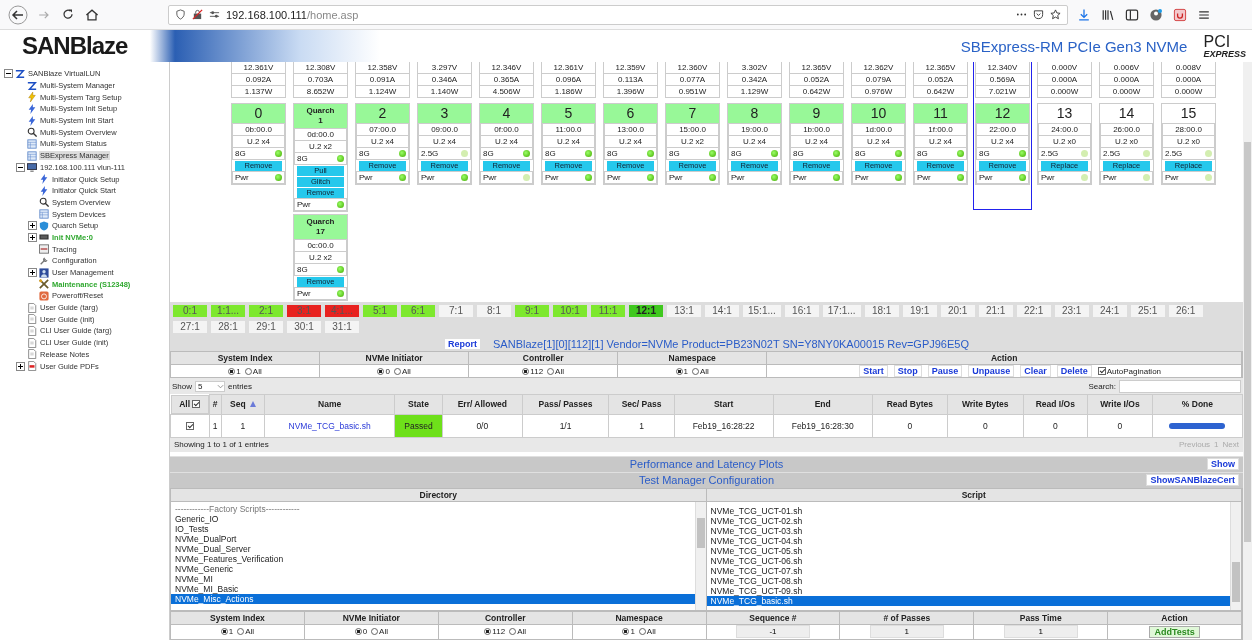  What do you see at coordinates (1033, 311) in the screenshot?
I see `port-tab: 22:1` at bounding box center [1033, 311].